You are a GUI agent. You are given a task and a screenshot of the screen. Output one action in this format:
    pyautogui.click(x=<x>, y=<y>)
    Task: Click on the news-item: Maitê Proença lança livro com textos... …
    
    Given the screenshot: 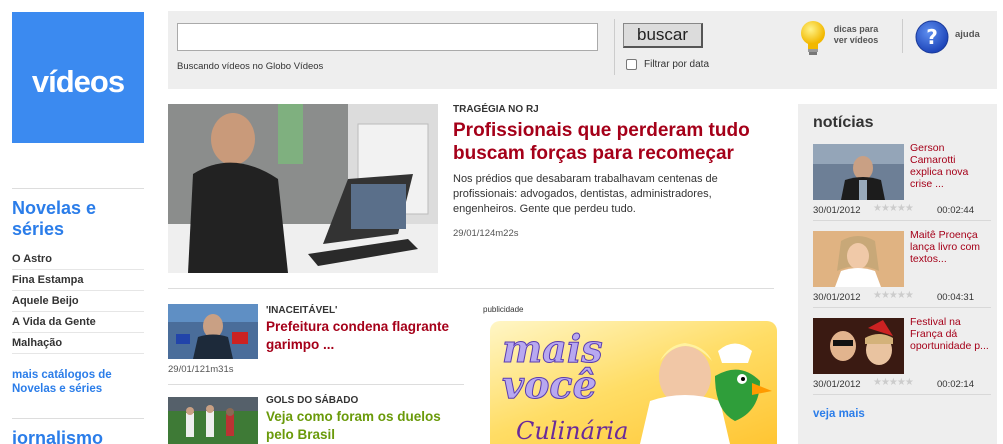 What is the action you would take?
    pyautogui.click(x=902, y=270)
    